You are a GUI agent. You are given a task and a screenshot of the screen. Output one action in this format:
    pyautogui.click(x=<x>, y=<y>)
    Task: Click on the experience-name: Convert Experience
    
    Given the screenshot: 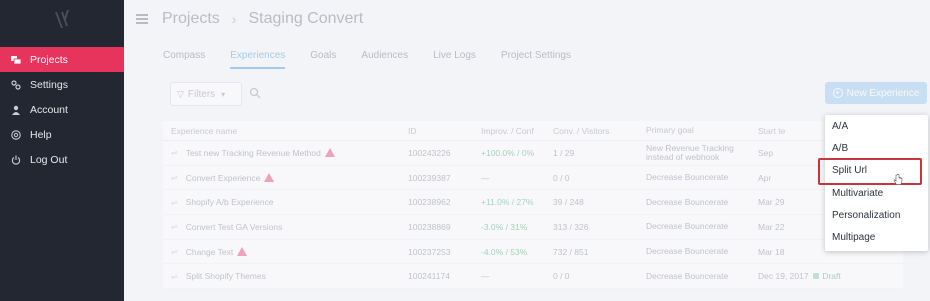 What is the action you would take?
    pyautogui.click(x=223, y=178)
    